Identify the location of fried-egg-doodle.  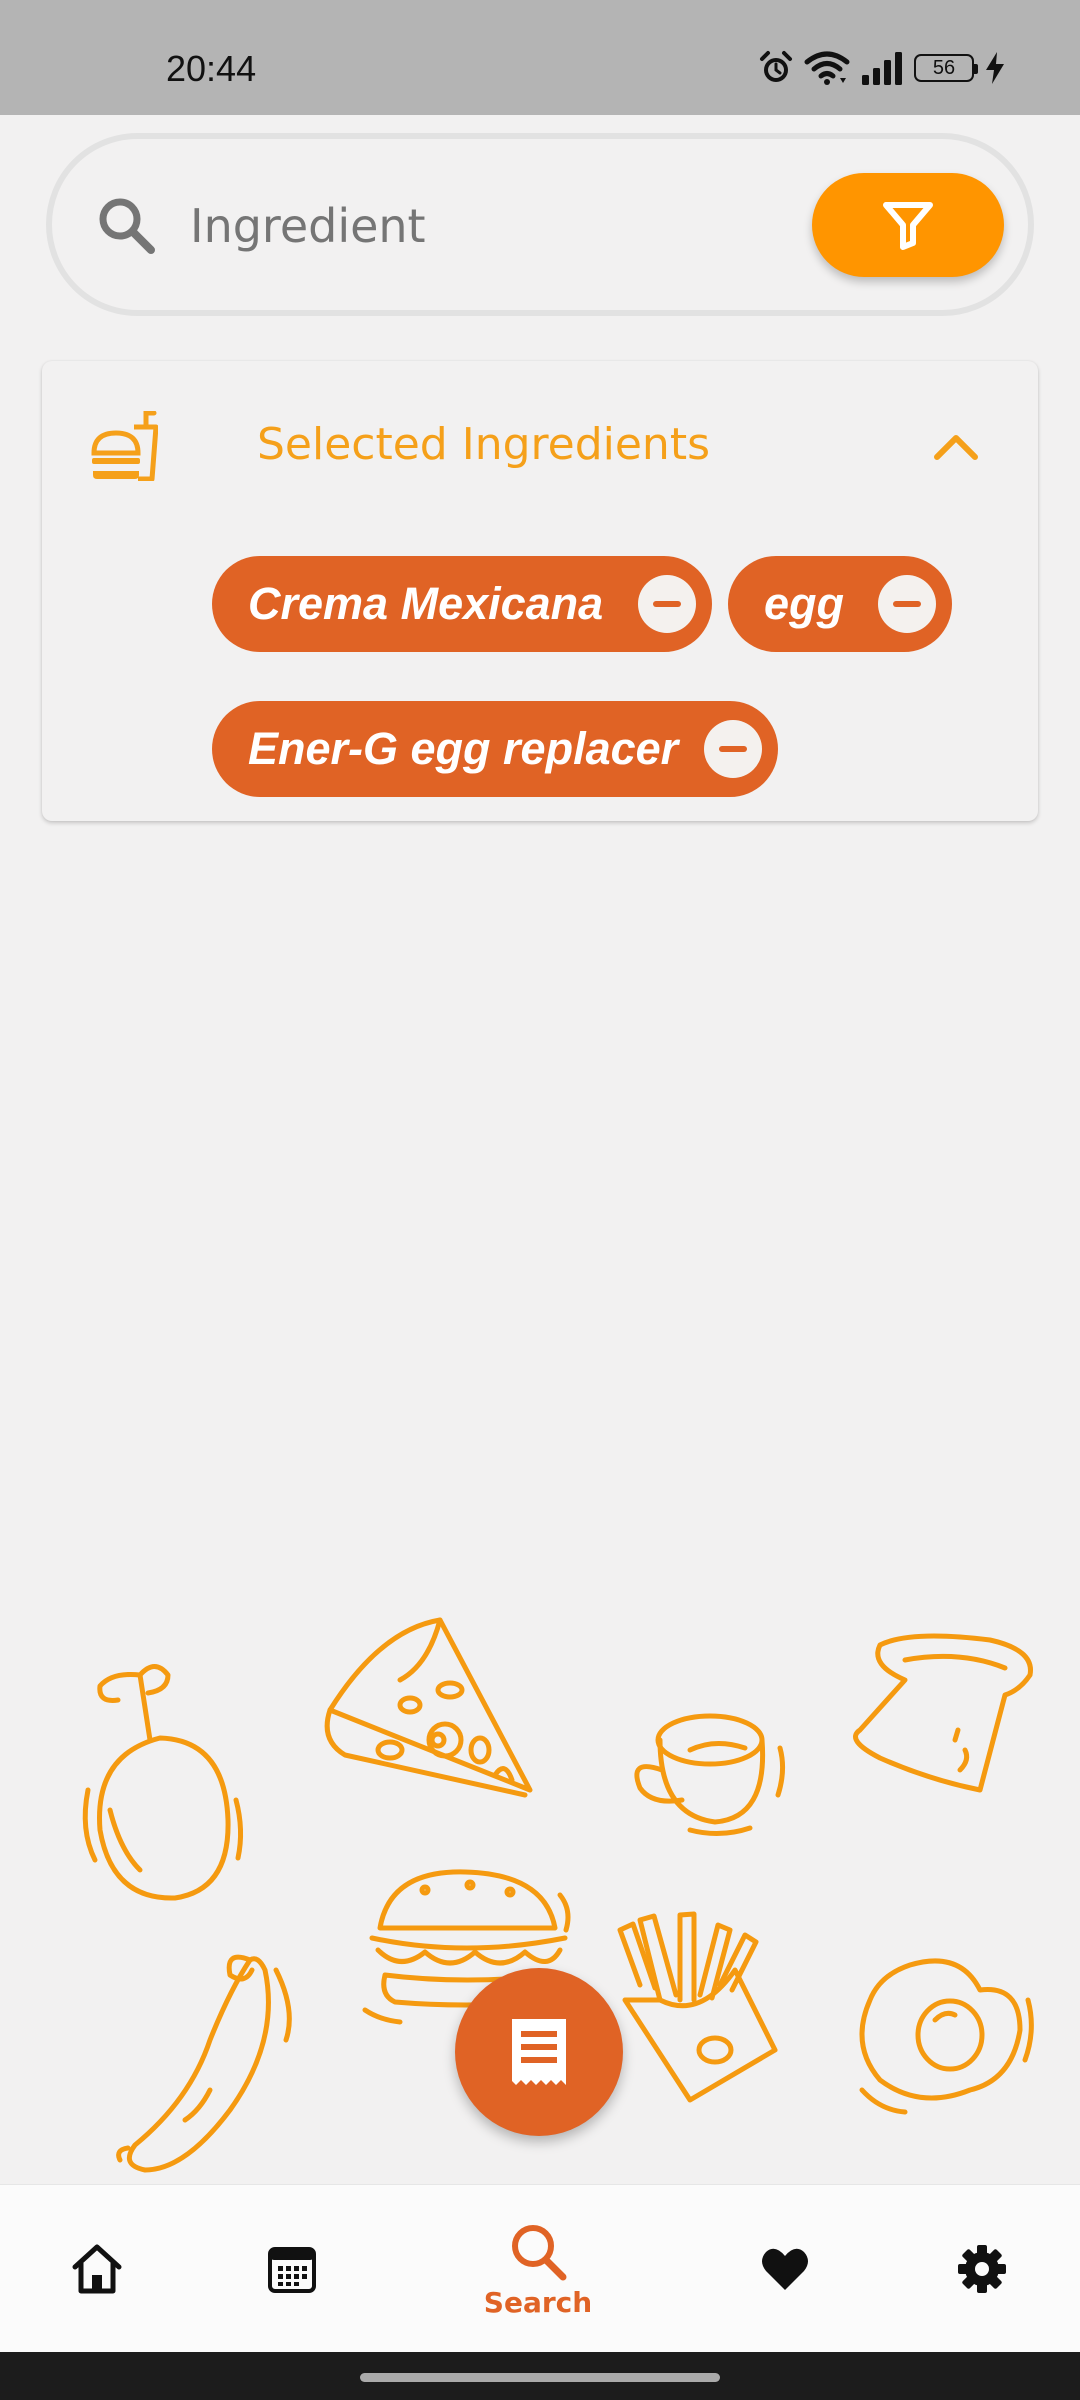
(946, 2036).